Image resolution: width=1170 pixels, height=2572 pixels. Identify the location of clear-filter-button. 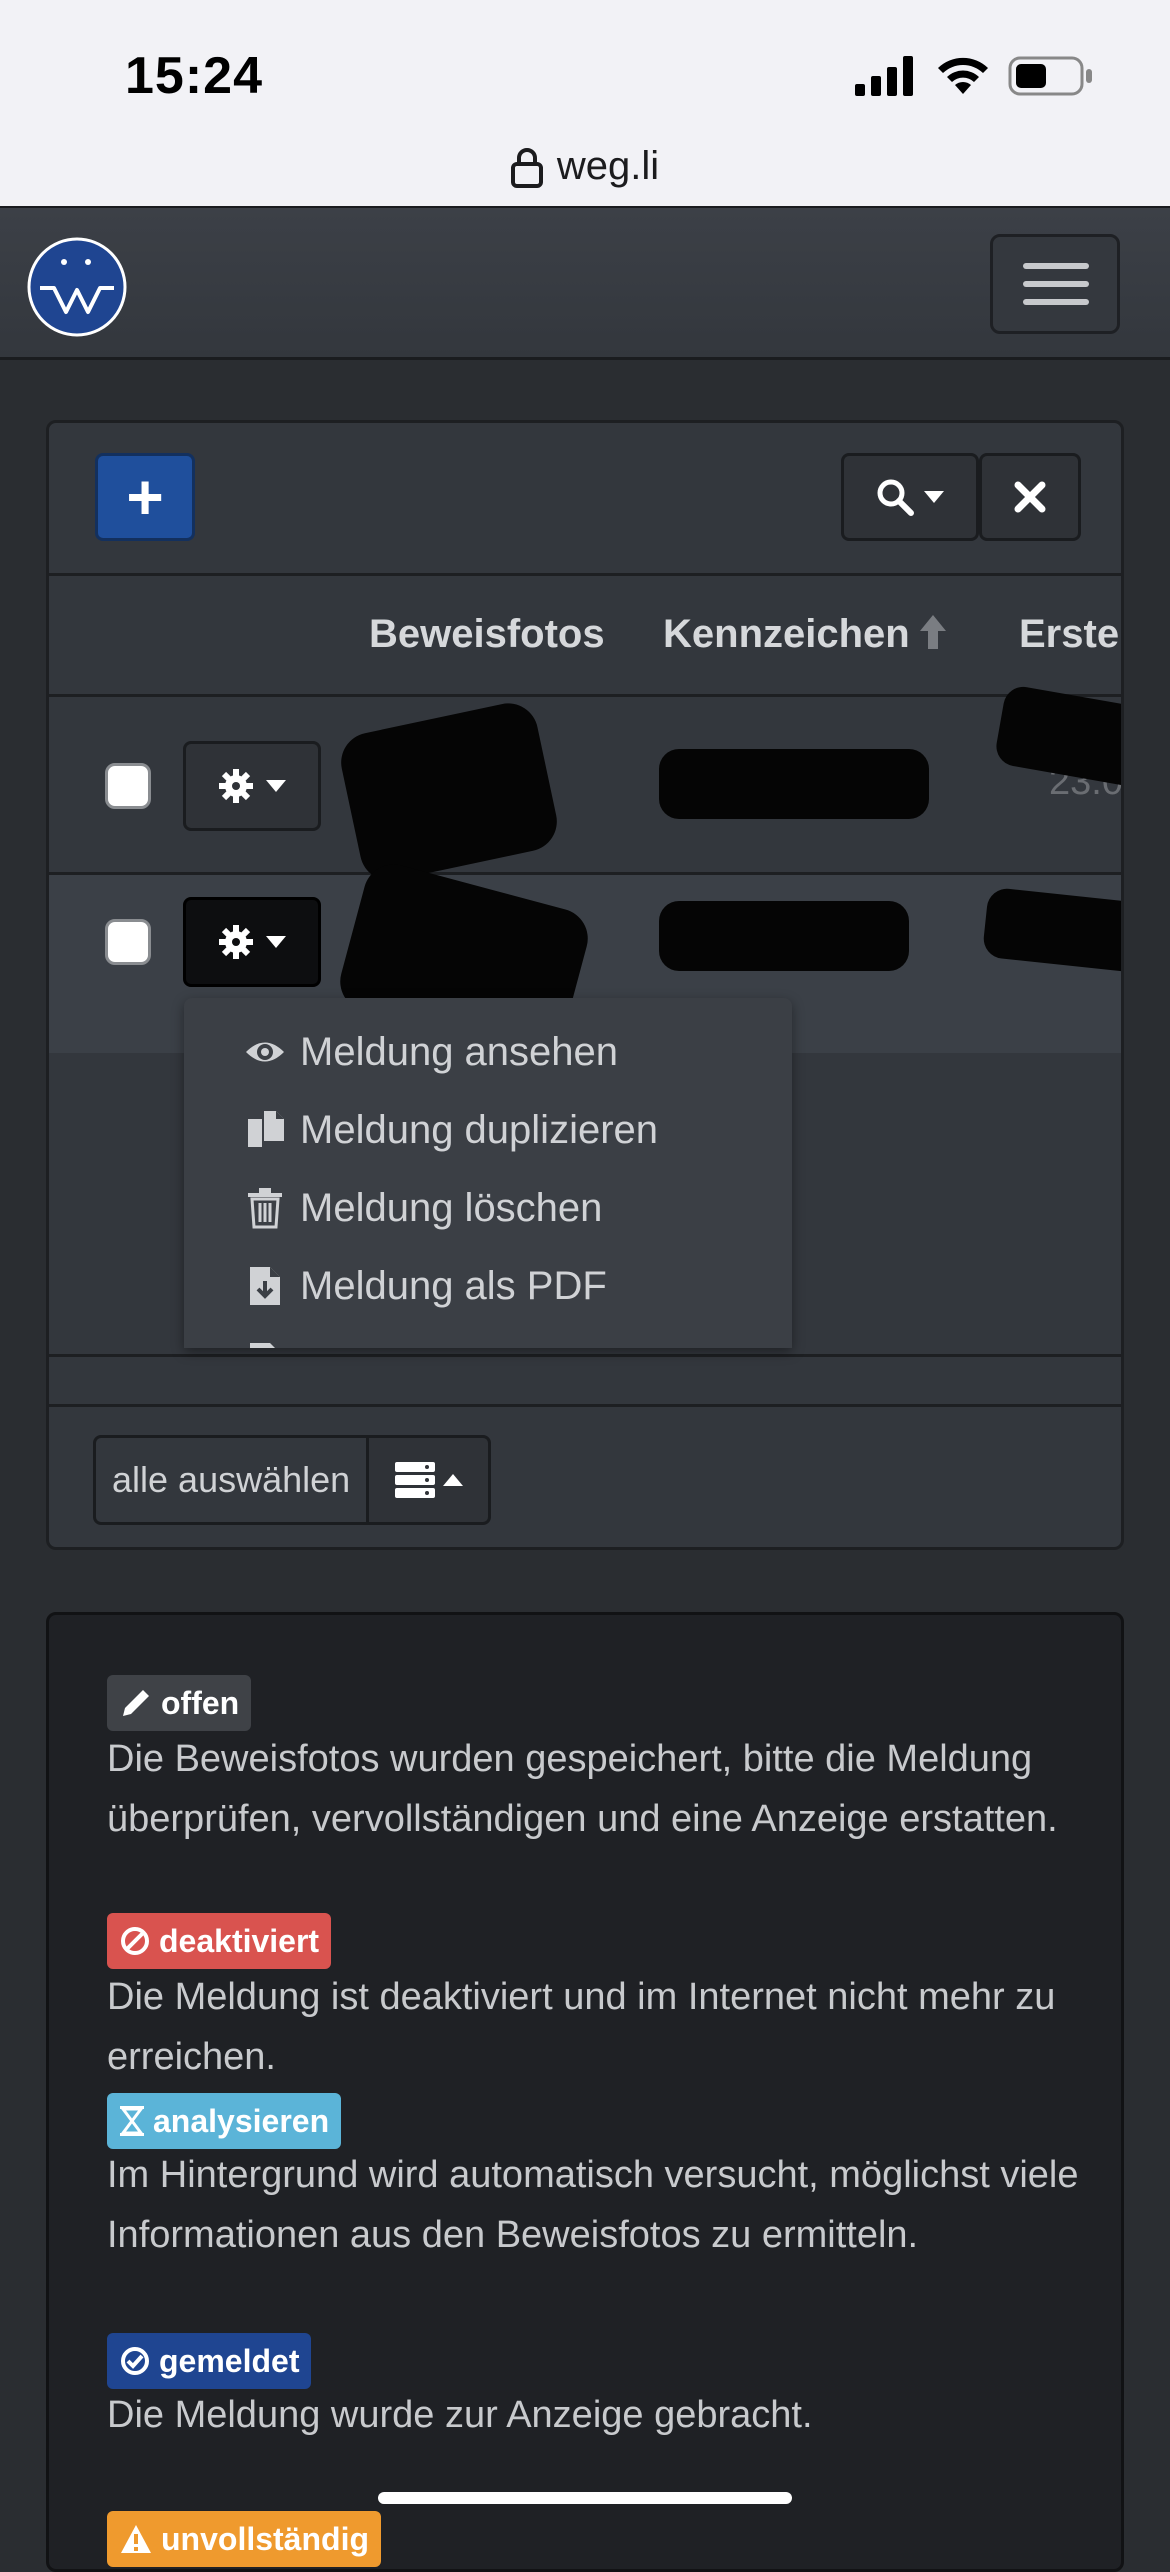
(1030, 497).